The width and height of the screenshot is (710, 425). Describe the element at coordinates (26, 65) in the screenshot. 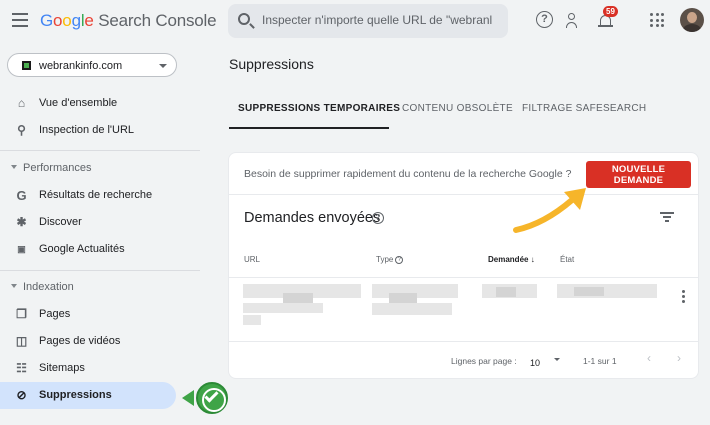

I see `property-favicon-icon` at that location.